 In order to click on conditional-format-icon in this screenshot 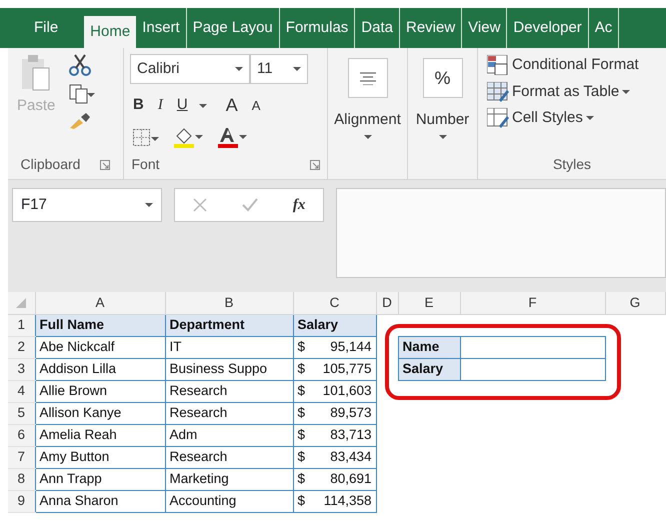, I will do `click(498, 65)`.